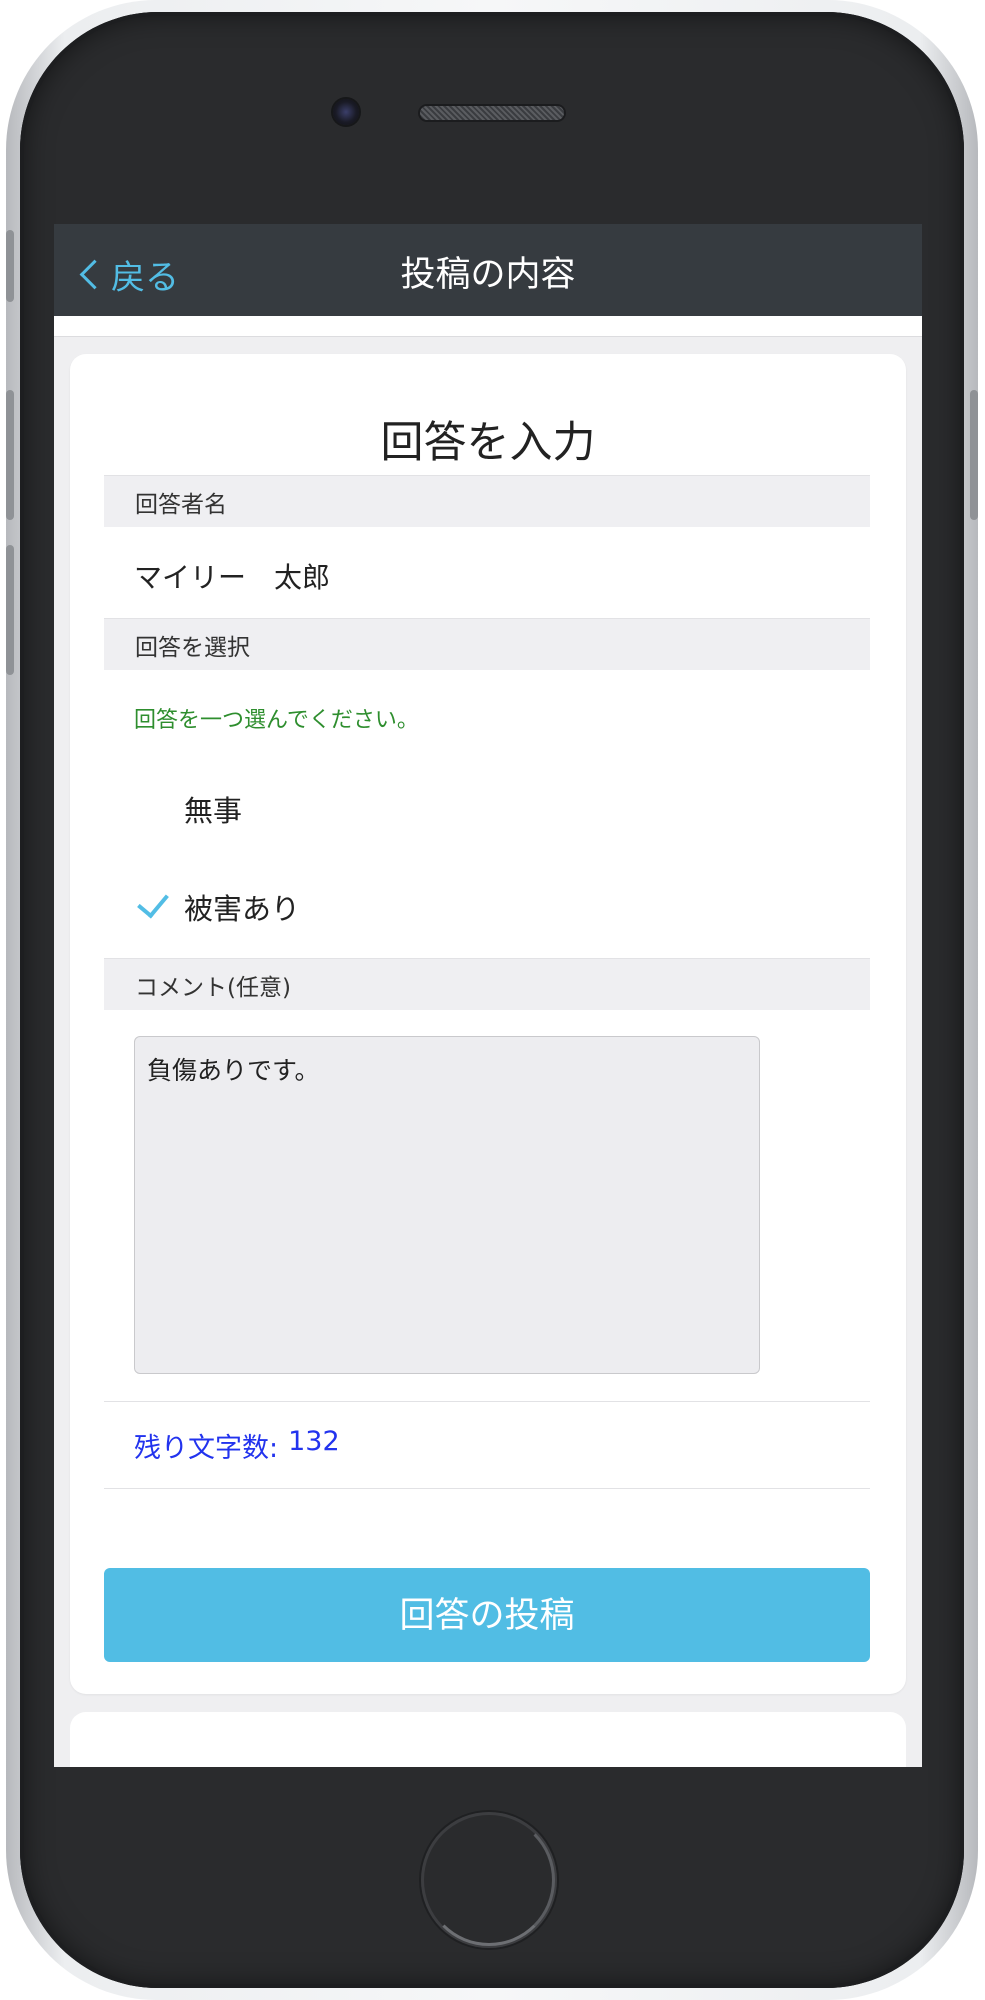 The width and height of the screenshot is (985, 2000). What do you see at coordinates (488, 275) in the screenshot?
I see `page-title: 投稿の内容` at bounding box center [488, 275].